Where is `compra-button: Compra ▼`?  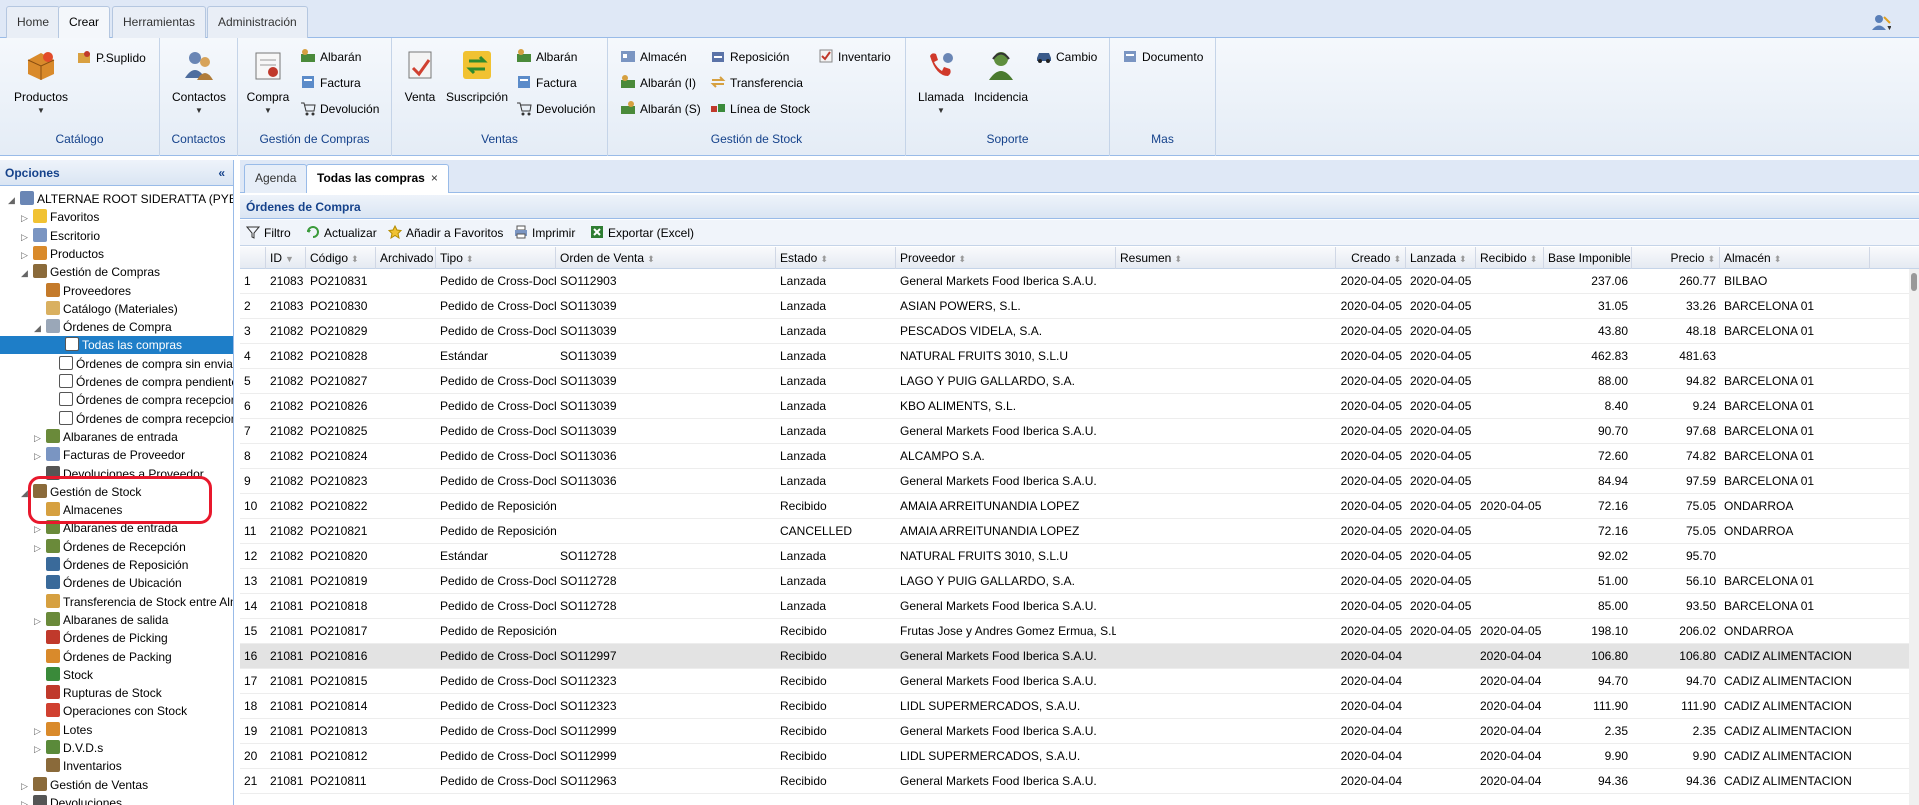
compra-button: Compra ▼ is located at coordinates (268, 81).